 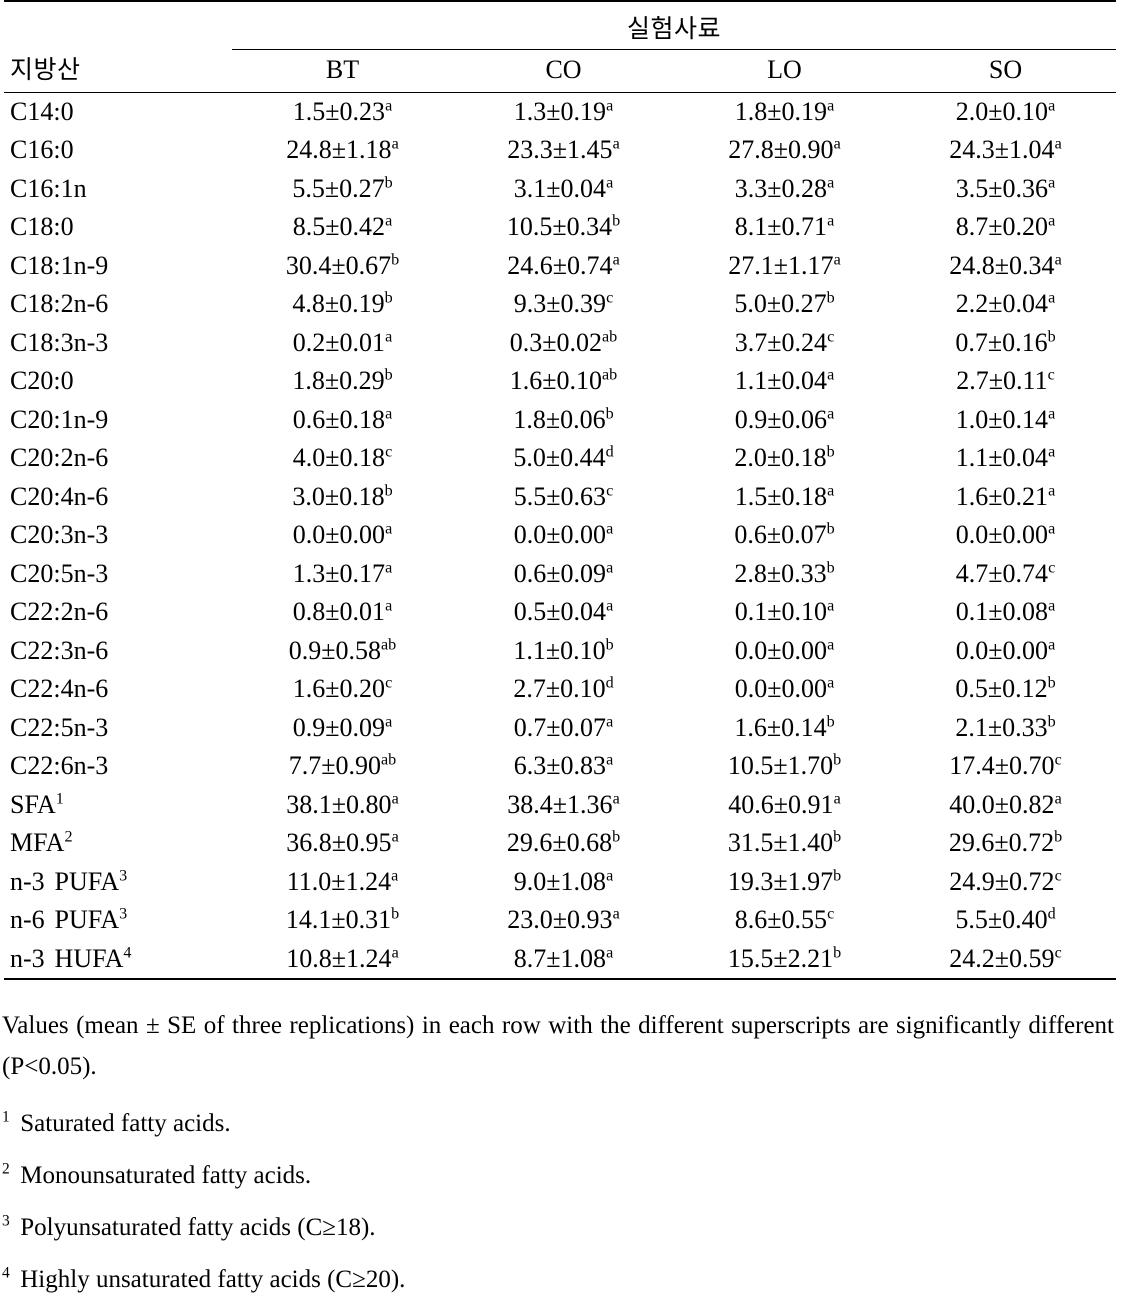 I want to click on column-header-co: CO, so click(x=563, y=70).